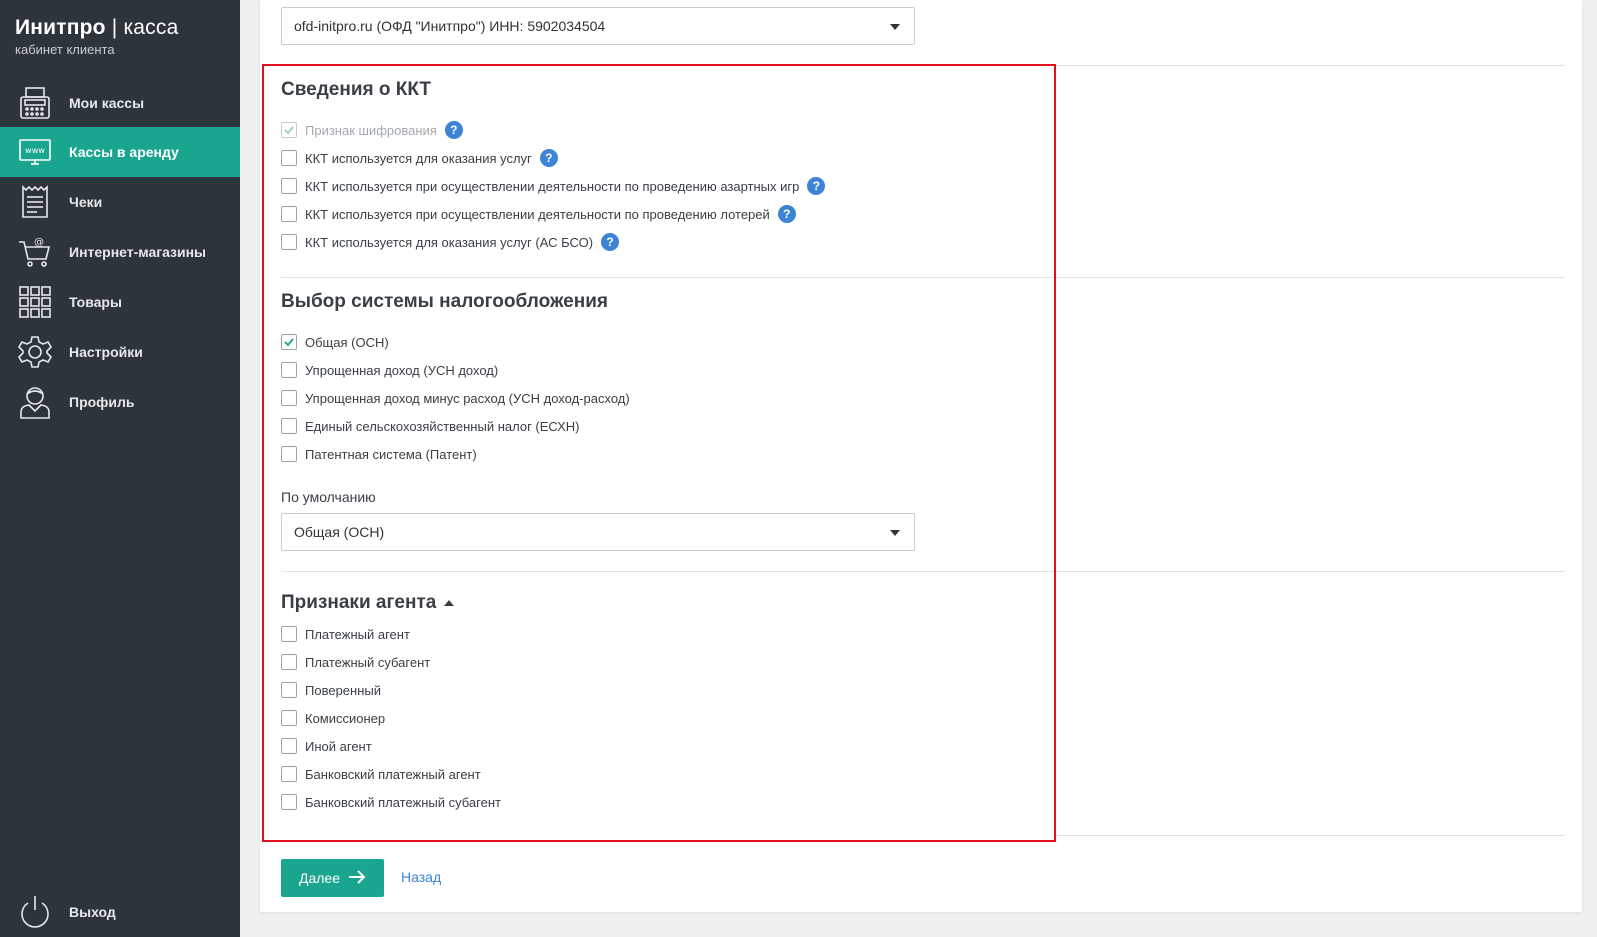  I want to click on www-monitor-icon: www, so click(35, 152).